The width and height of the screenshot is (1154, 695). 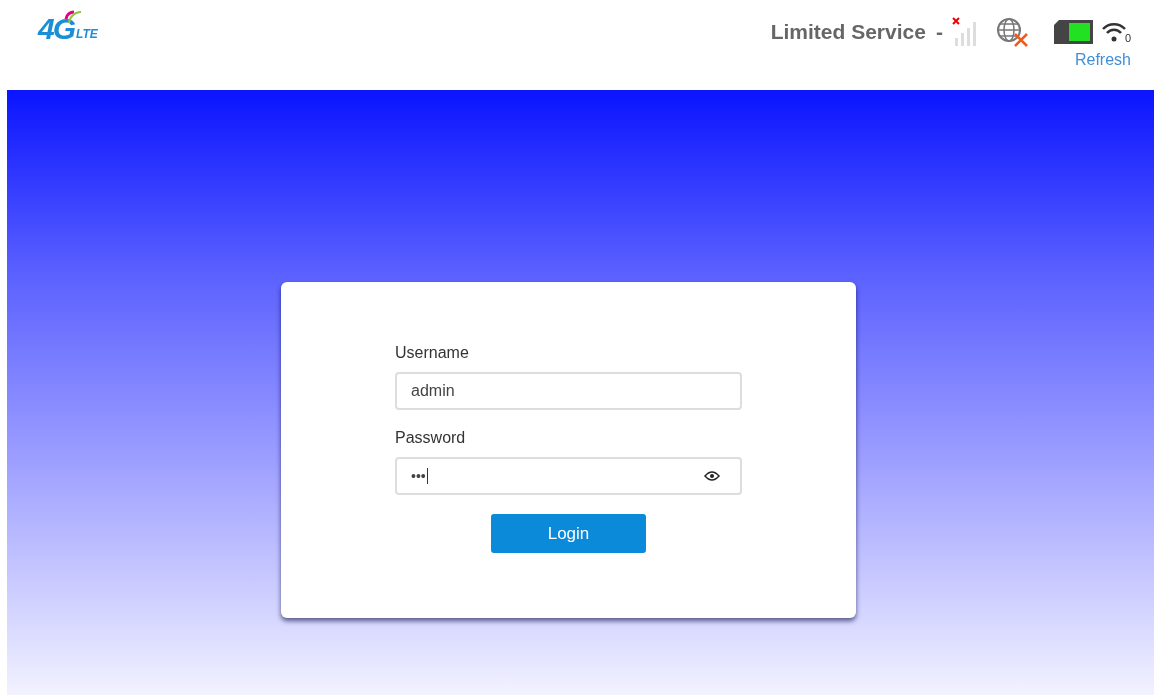 I want to click on username-field: admin, so click(x=568, y=391).